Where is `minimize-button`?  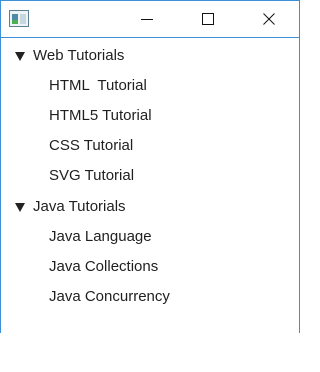
minimize-button is located at coordinates (147, 19).